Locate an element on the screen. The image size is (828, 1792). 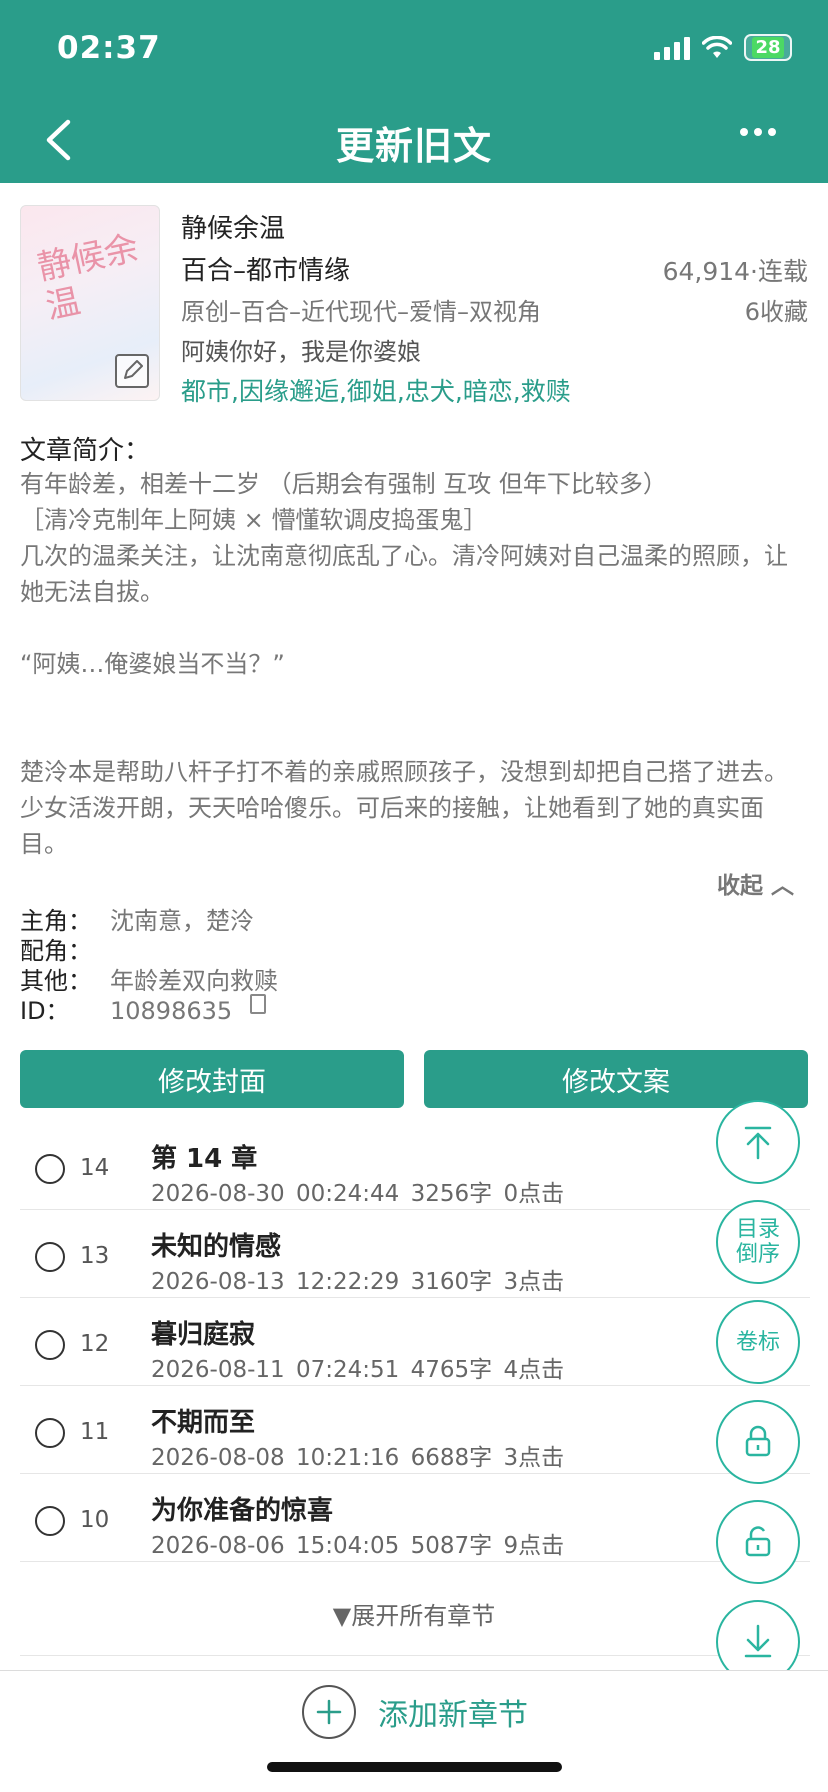
book-favorites: 6收藏 is located at coordinates (776, 312).